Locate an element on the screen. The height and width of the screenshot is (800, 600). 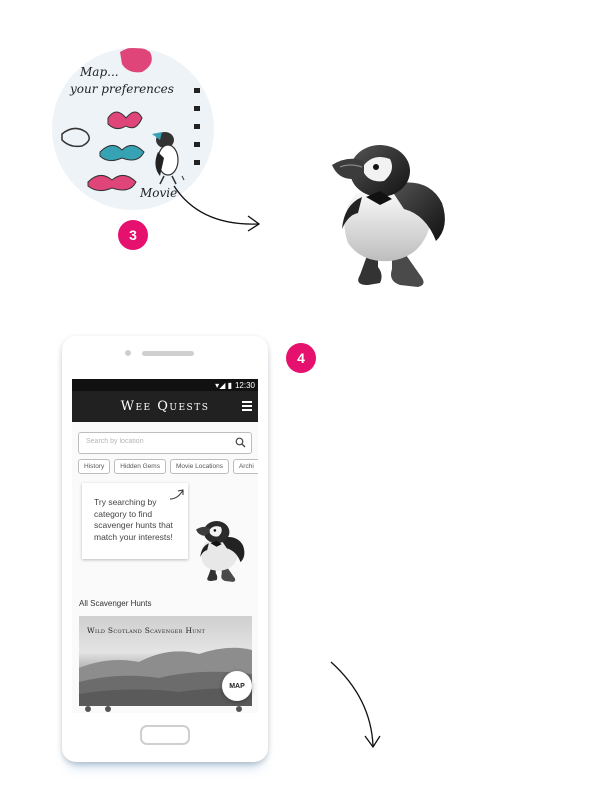
app-bar: Wee Quests is located at coordinates (165, 406).